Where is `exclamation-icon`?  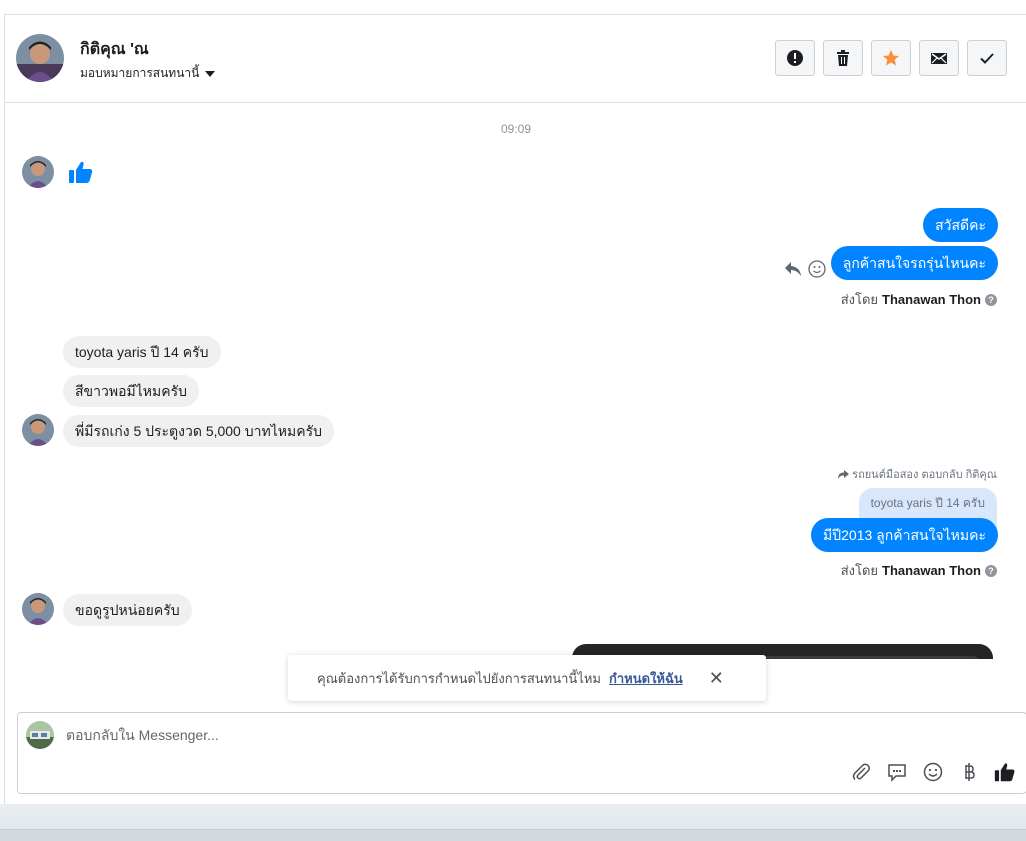 exclamation-icon is located at coordinates (795, 58).